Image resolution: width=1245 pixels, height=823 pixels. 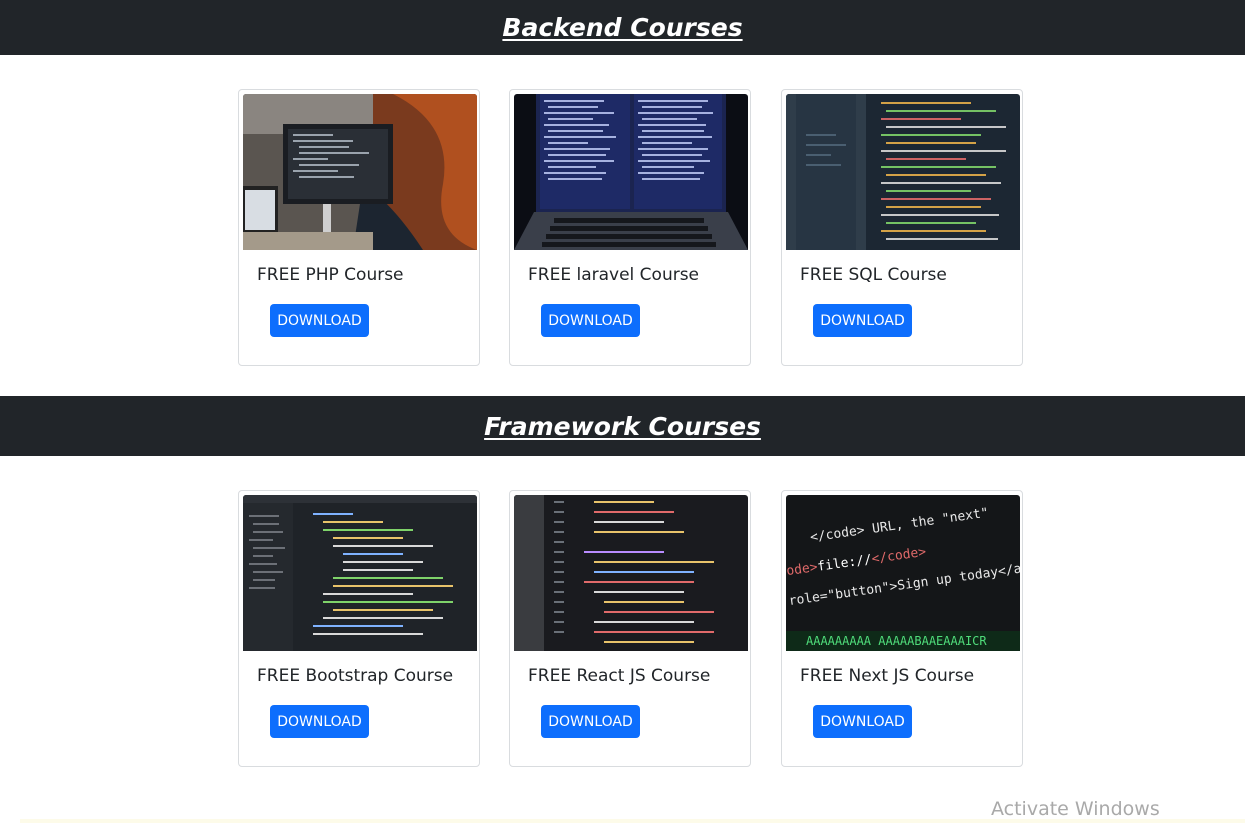 I want to click on course-title: FREE Next JS Course, so click(x=887, y=676).